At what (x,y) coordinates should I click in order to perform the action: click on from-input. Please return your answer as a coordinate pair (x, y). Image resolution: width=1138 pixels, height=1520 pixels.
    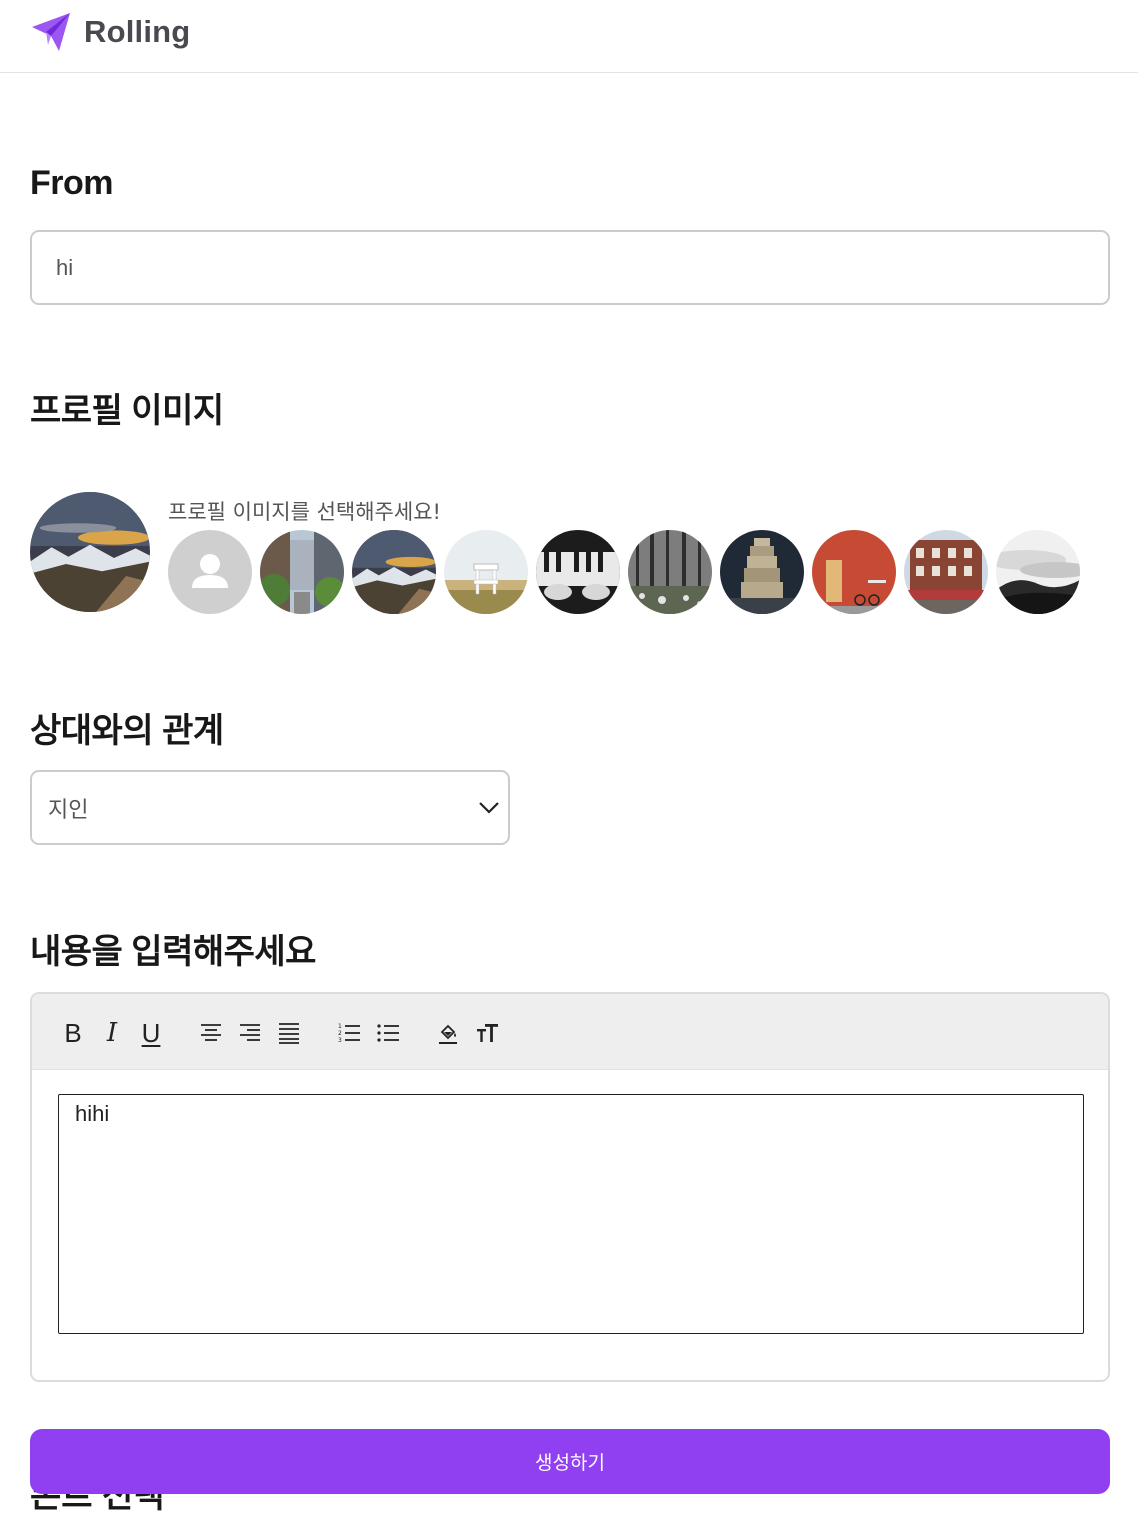
    Looking at the image, I should click on (570, 267).